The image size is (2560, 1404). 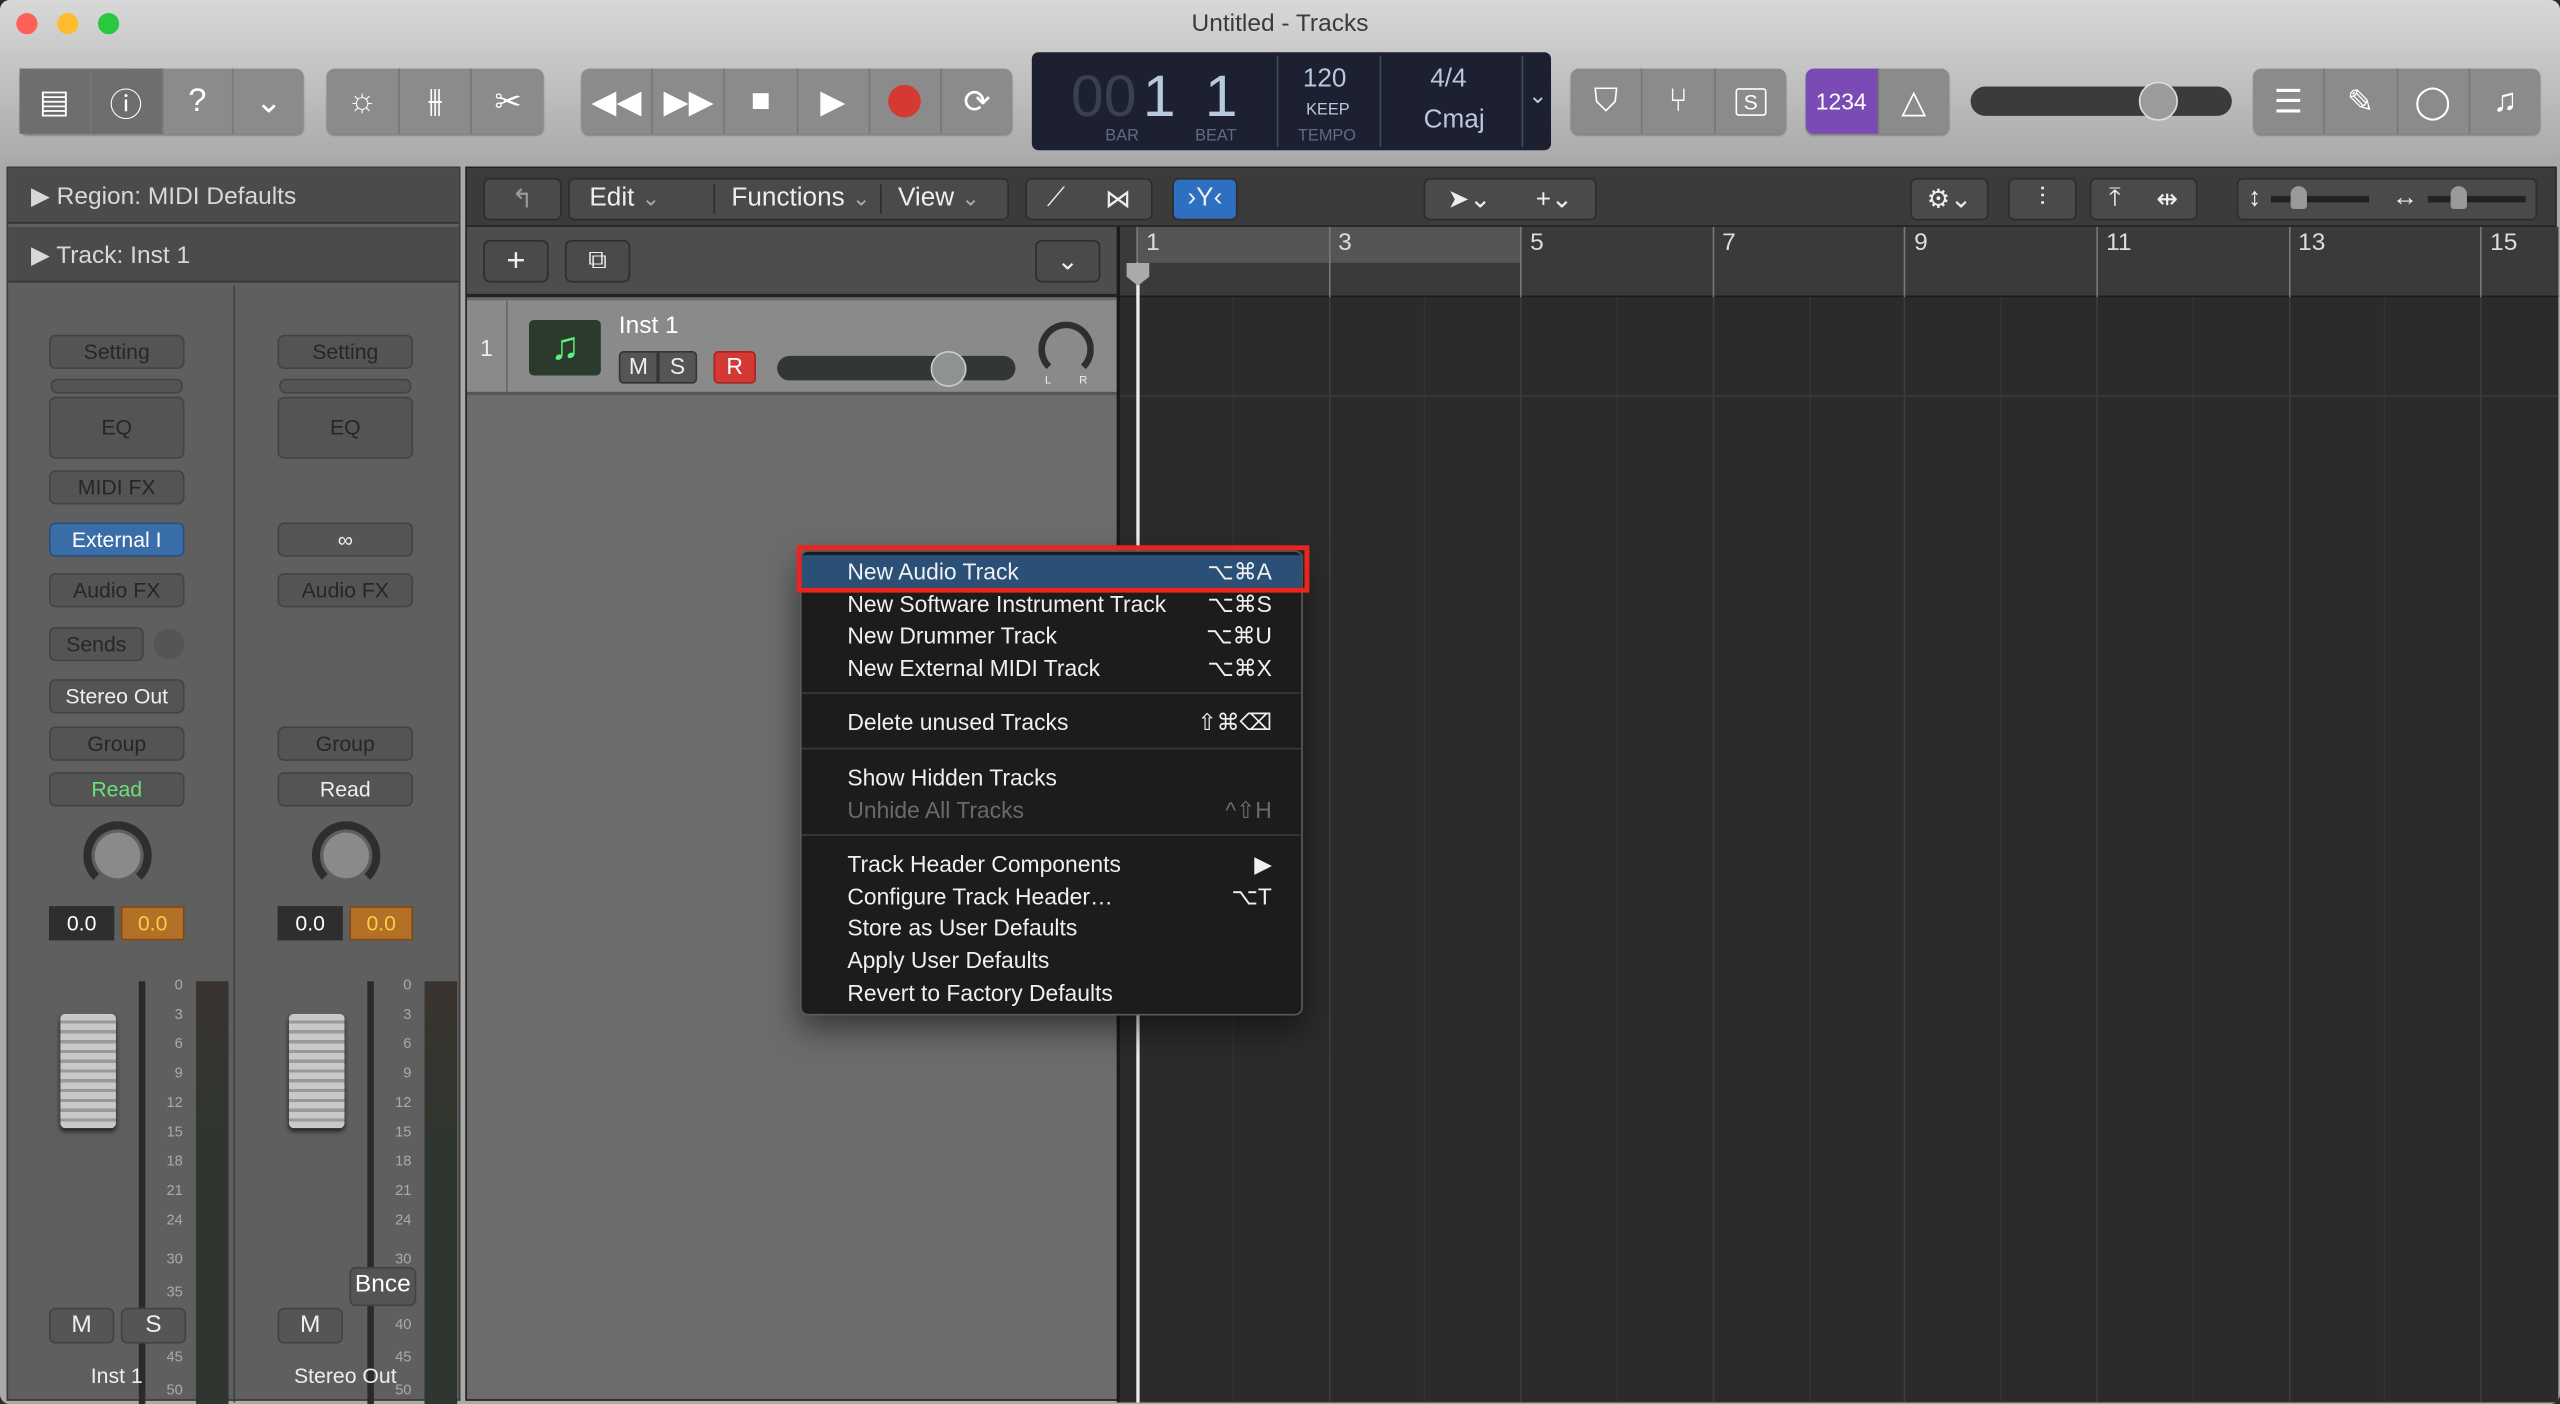 What do you see at coordinates (116, 1375) in the screenshot?
I see `channel-name: Inst 1` at bounding box center [116, 1375].